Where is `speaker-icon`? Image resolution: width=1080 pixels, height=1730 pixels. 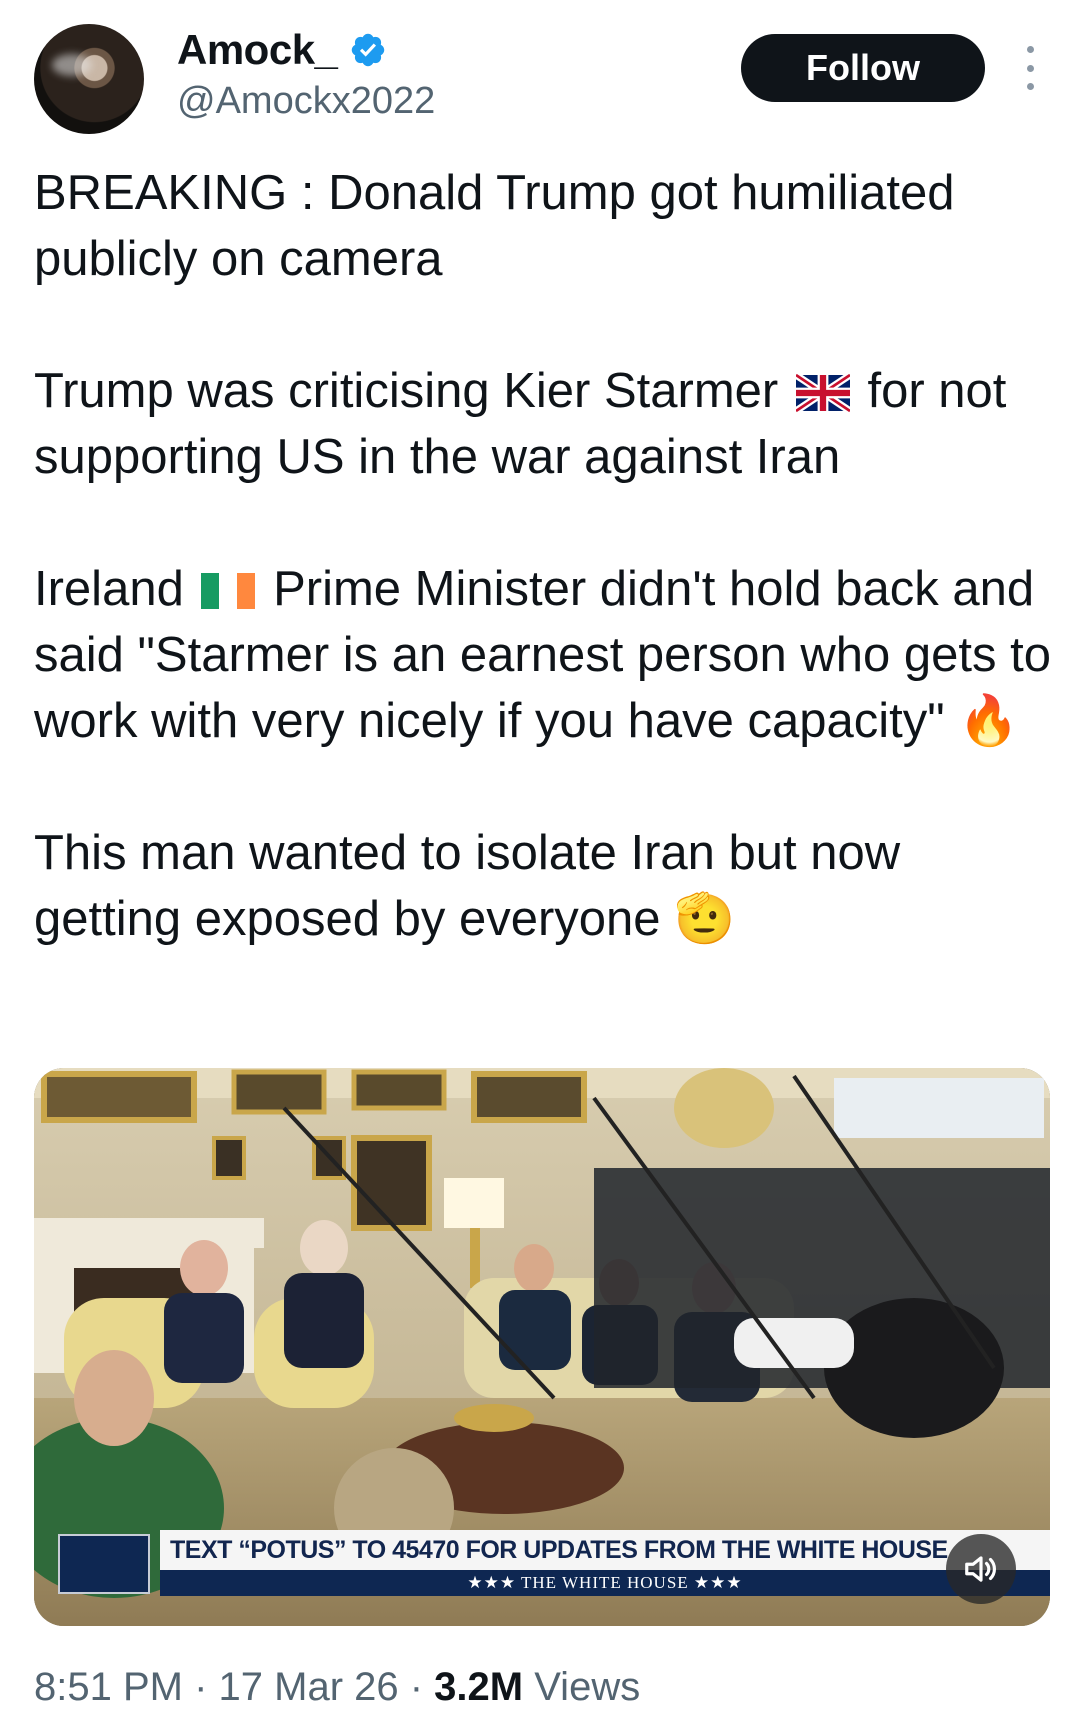
speaker-icon is located at coordinates (980, 1569).